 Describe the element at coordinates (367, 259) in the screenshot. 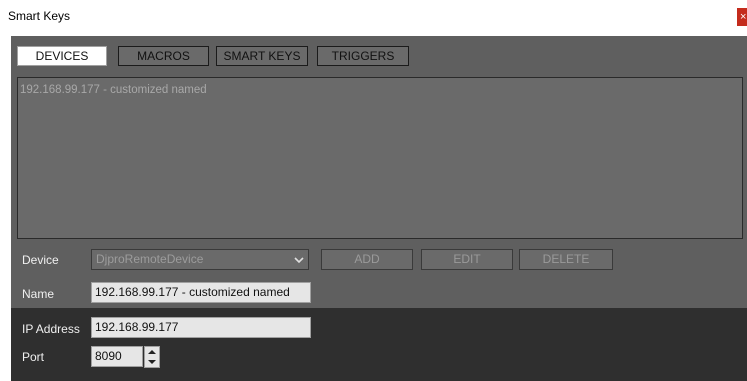

I see `add-button: ADD` at that location.